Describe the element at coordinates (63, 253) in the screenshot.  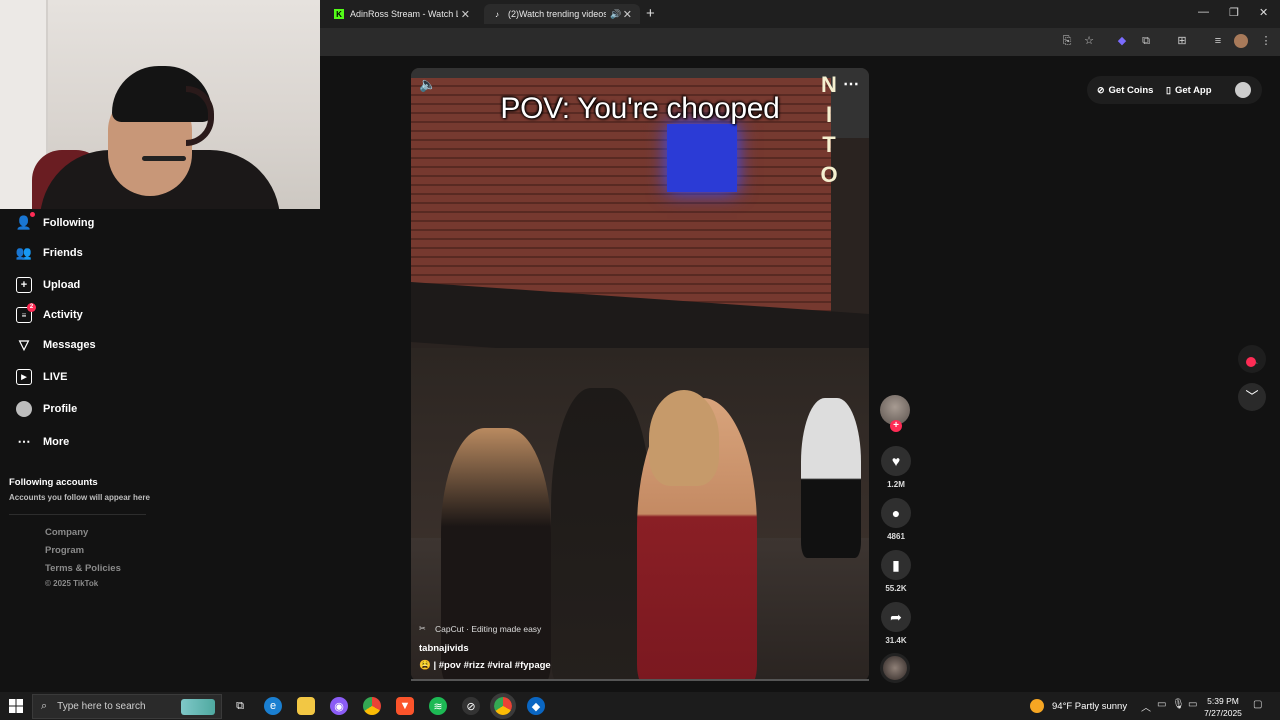
I see `sidebar-item-label: Friends` at that location.